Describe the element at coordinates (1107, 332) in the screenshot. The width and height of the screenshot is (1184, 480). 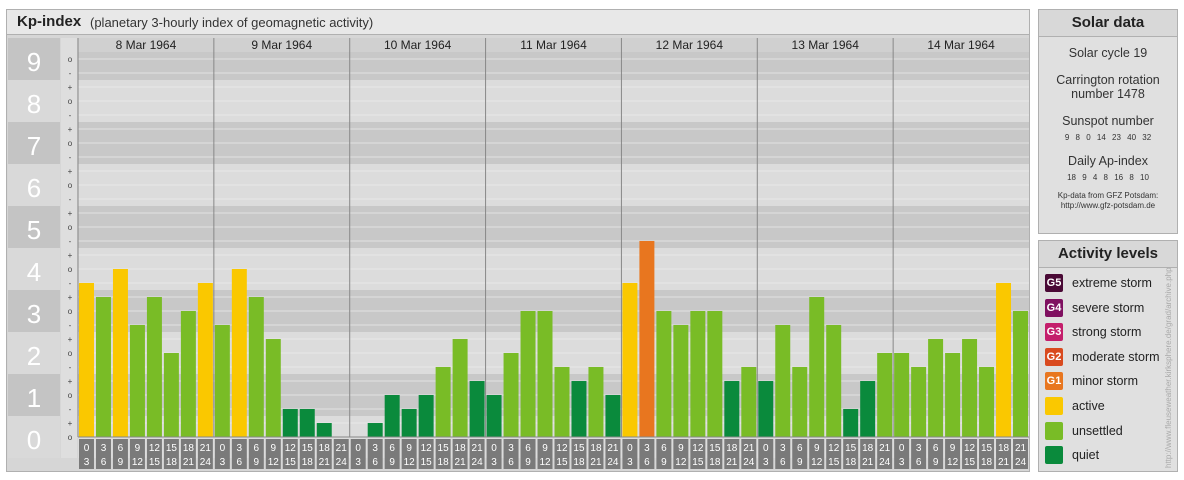
I see `activity-level-label: strong storm` at that location.